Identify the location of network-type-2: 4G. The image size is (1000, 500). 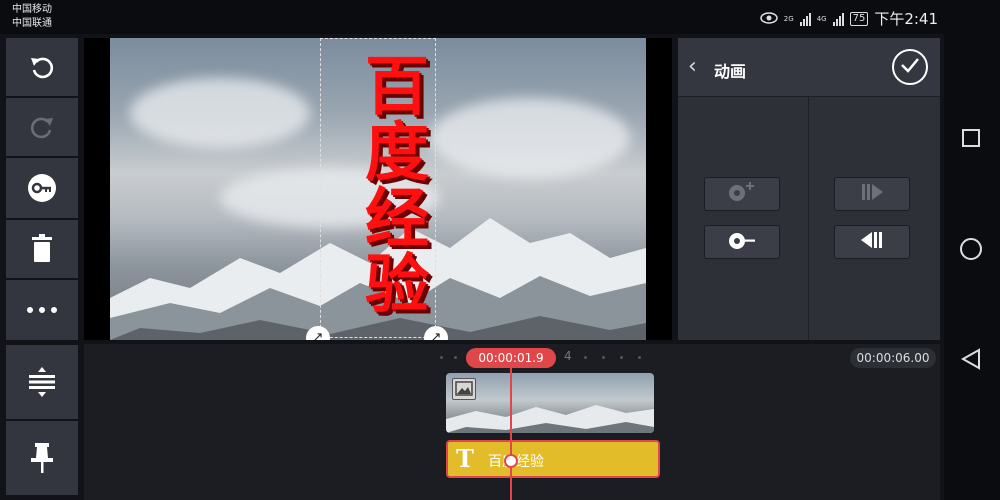
(821, 18).